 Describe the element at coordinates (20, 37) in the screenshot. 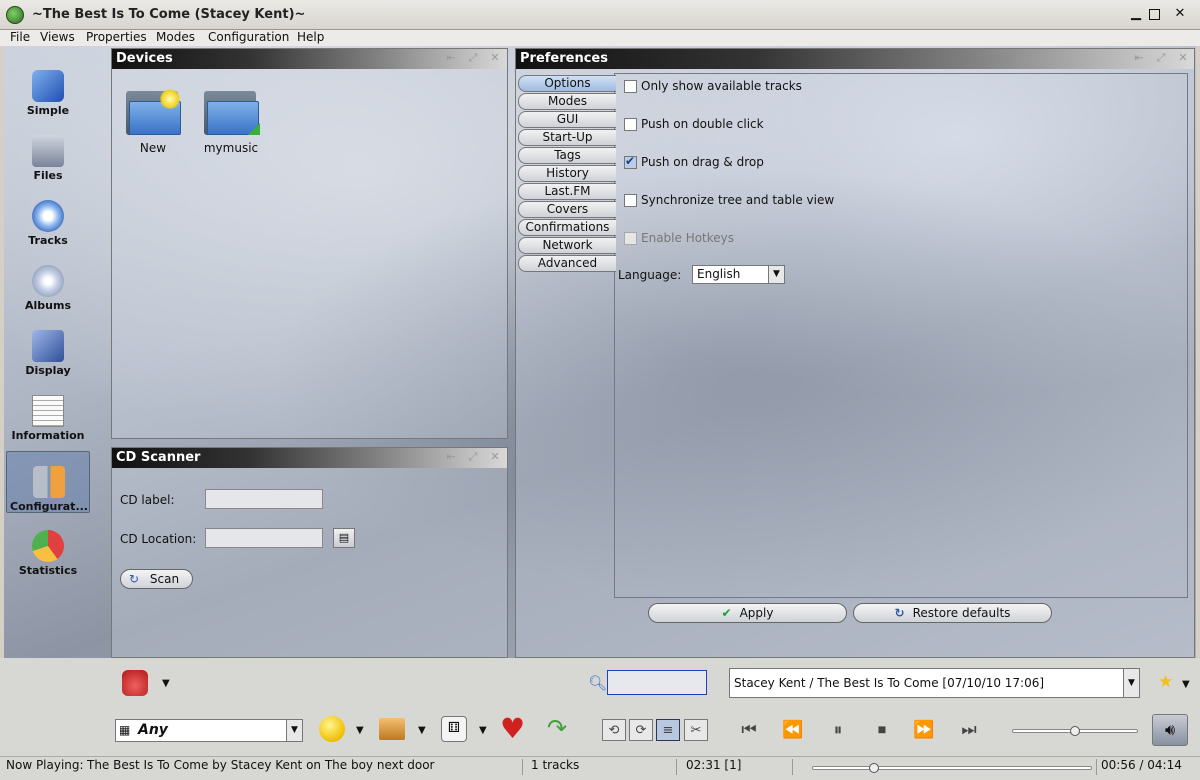

I see `menu-file: File` at that location.